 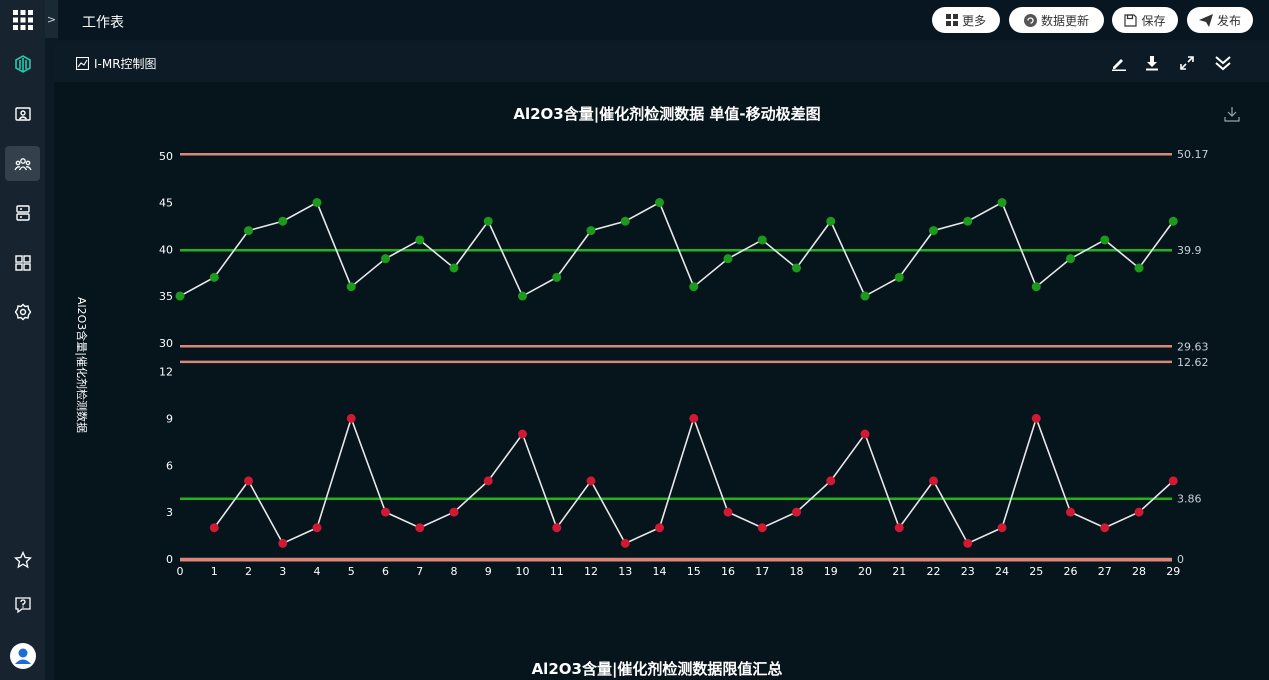 I want to click on limit-summary-title: Al2O3含量|催化剂检测数据限值汇总, so click(x=657, y=669).